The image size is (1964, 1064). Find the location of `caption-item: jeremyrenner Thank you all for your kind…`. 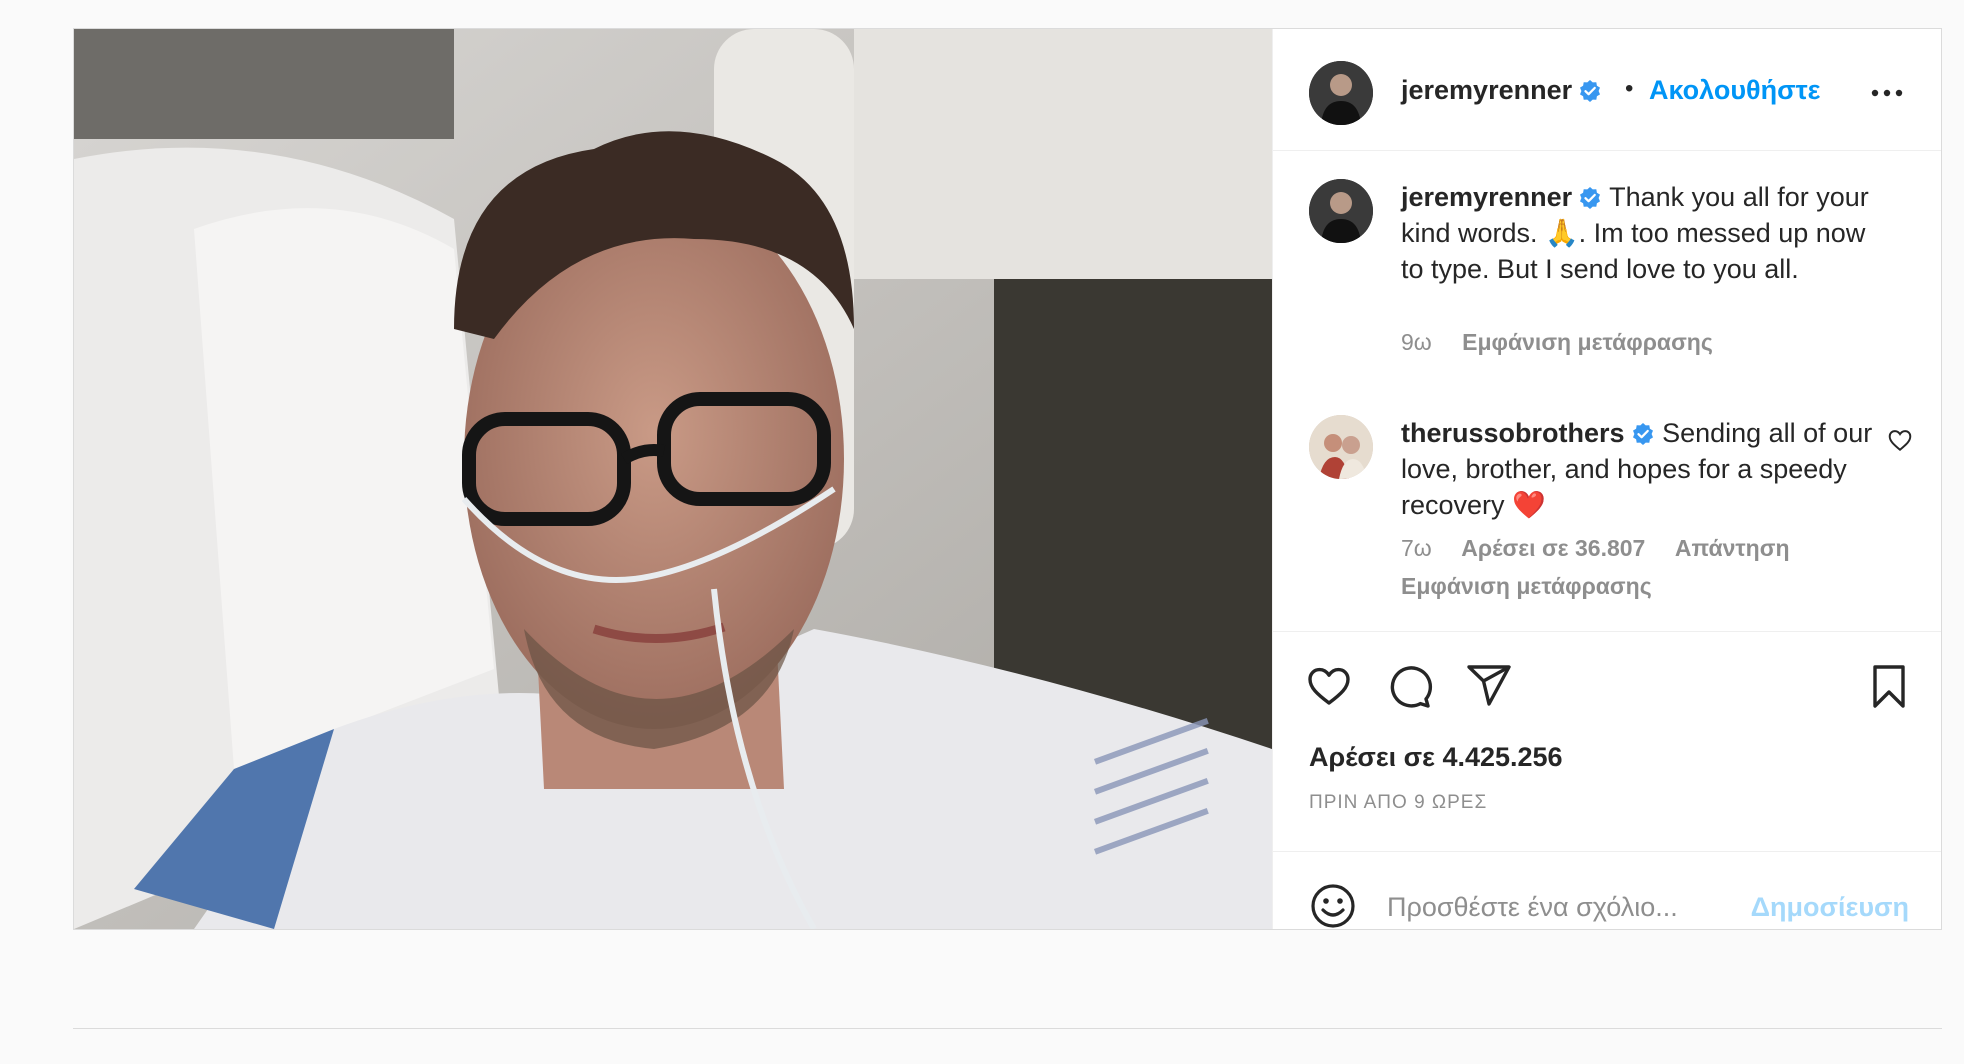

caption-item: jeremyrenner Thank you all for your kind… is located at coordinates (1607, 279).